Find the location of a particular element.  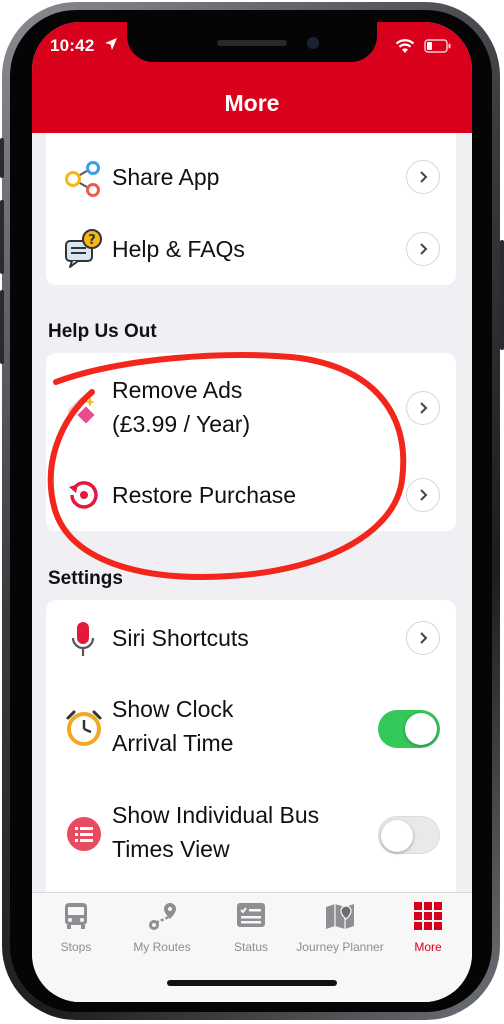

settings-heading: Settings is located at coordinates (85, 578).